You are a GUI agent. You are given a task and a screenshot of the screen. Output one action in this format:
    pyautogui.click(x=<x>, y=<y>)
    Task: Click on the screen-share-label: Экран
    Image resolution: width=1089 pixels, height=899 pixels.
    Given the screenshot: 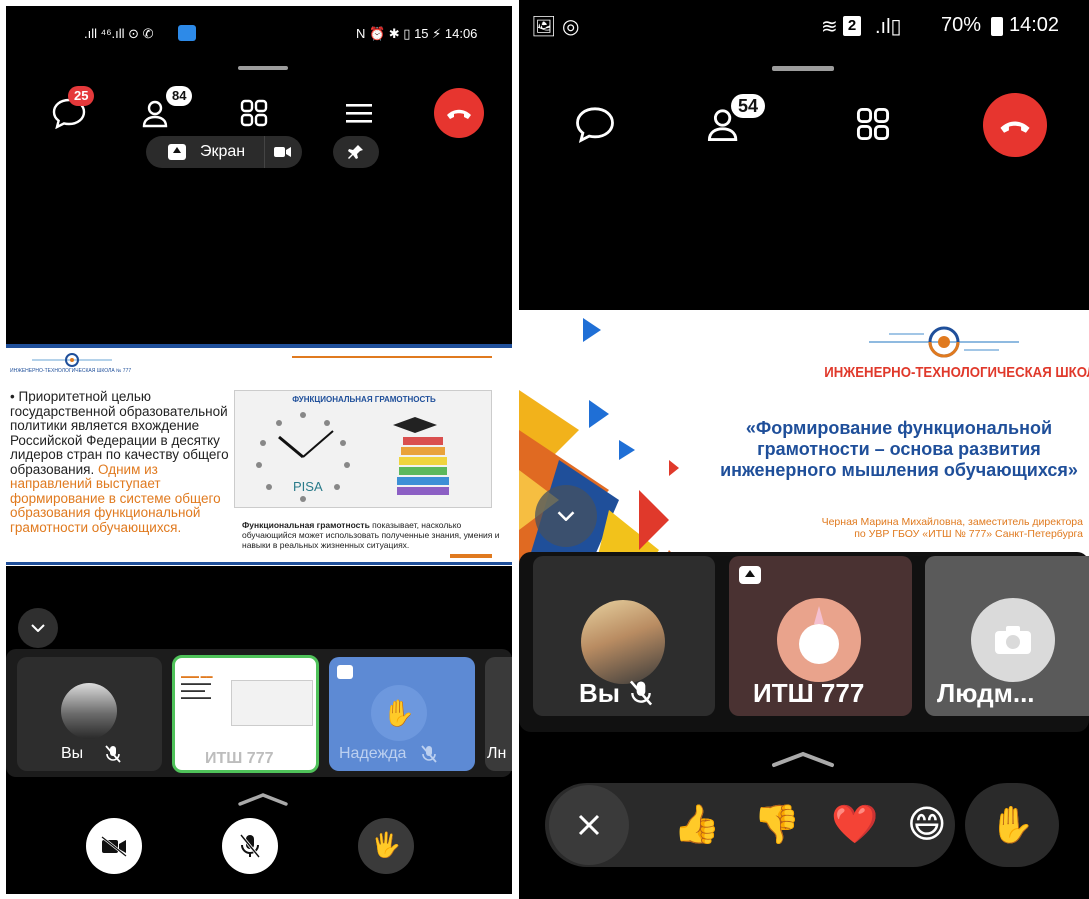 What is the action you would take?
    pyautogui.click(x=223, y=151)
    